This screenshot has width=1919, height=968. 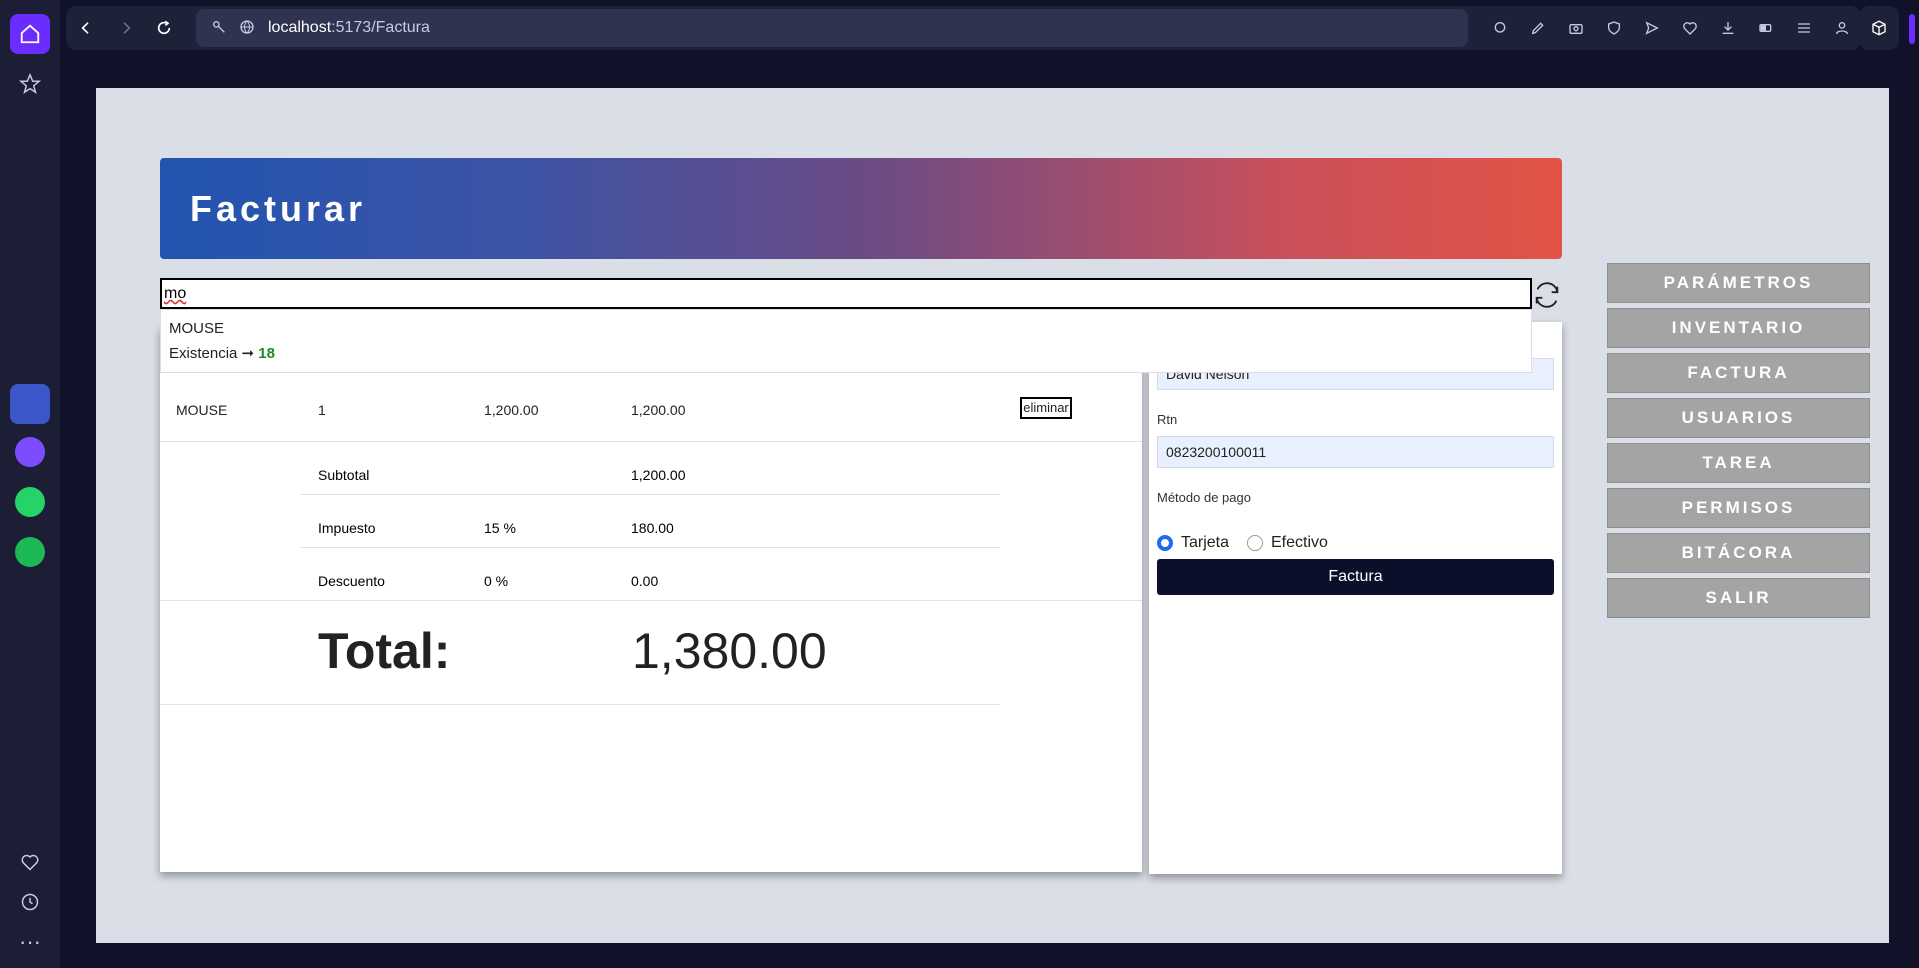 I want to click on payment-option-cash: Efectivo, so click(x=1287, y=543).